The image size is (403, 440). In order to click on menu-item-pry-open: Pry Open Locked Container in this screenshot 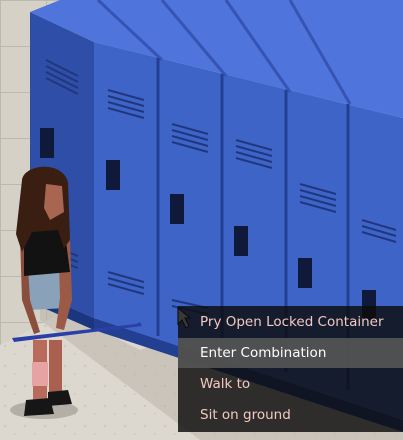, I will do `click(290, 322)`.